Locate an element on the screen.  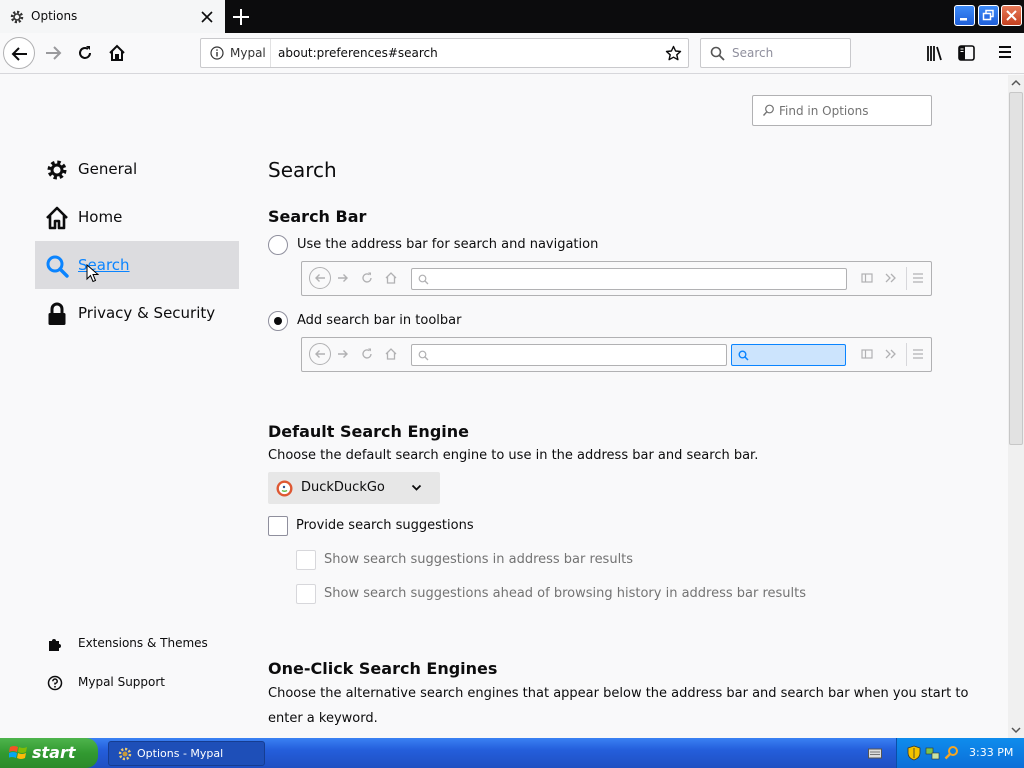
hamburger-menu-icon is located at coordinates (1005, 52).